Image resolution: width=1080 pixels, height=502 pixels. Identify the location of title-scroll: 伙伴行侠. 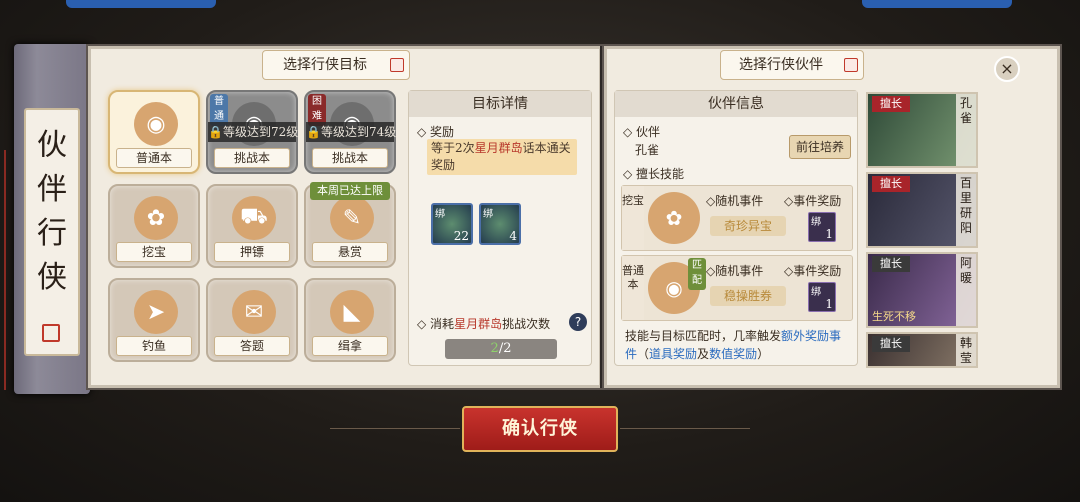
(52, 219).